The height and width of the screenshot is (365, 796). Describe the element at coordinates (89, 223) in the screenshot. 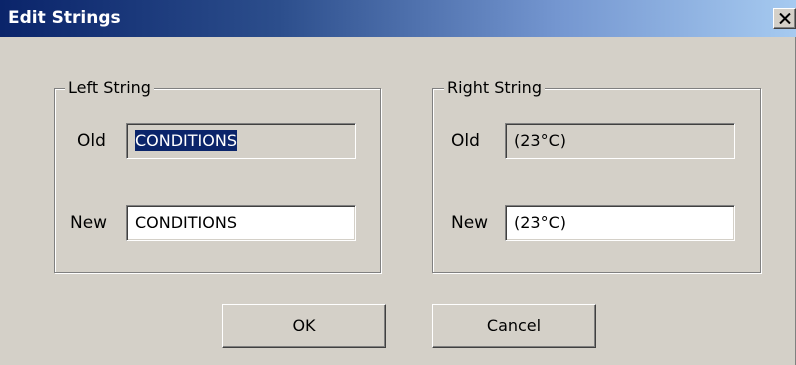

I see `left-new-label: New` at that location.